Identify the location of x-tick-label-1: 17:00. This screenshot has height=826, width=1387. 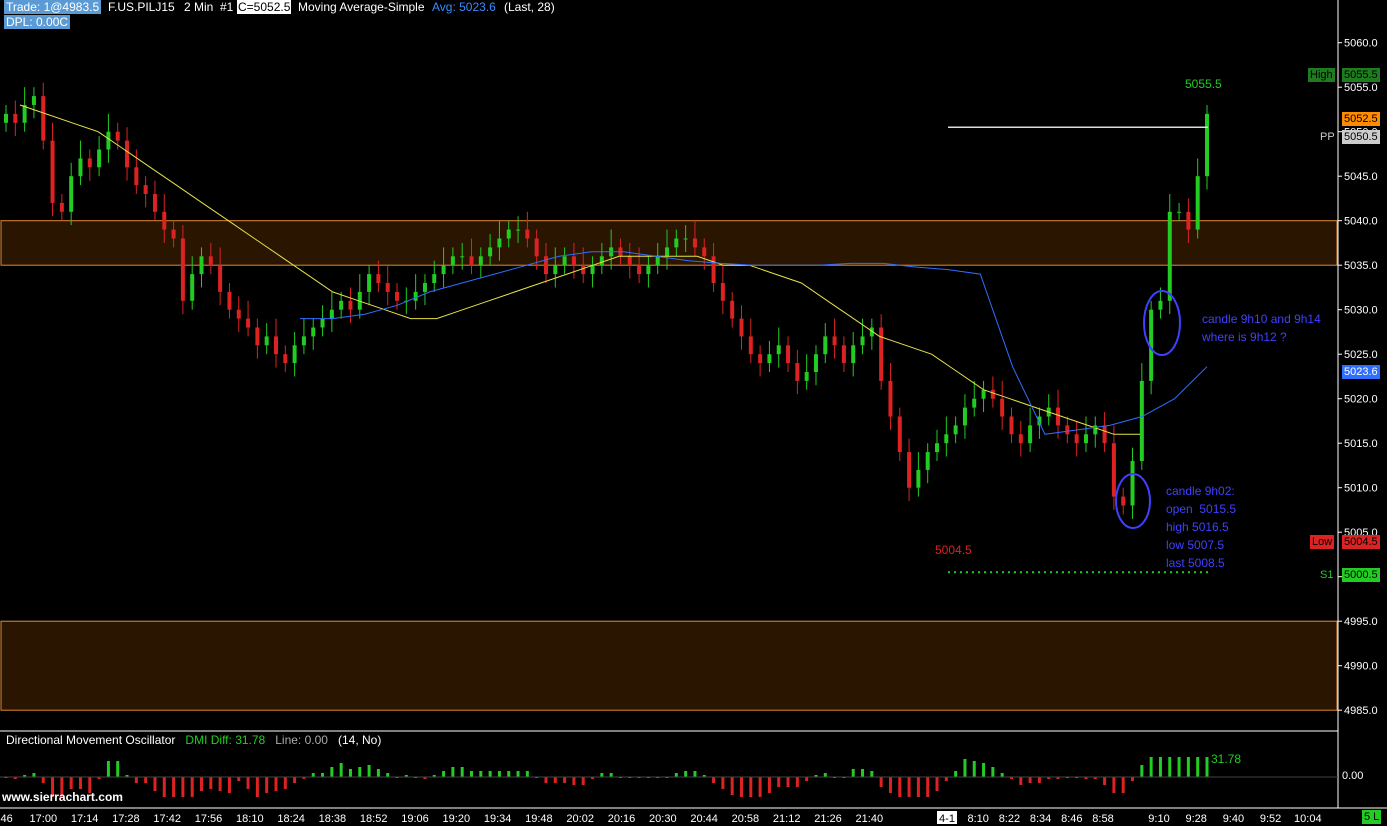
(44, 819).